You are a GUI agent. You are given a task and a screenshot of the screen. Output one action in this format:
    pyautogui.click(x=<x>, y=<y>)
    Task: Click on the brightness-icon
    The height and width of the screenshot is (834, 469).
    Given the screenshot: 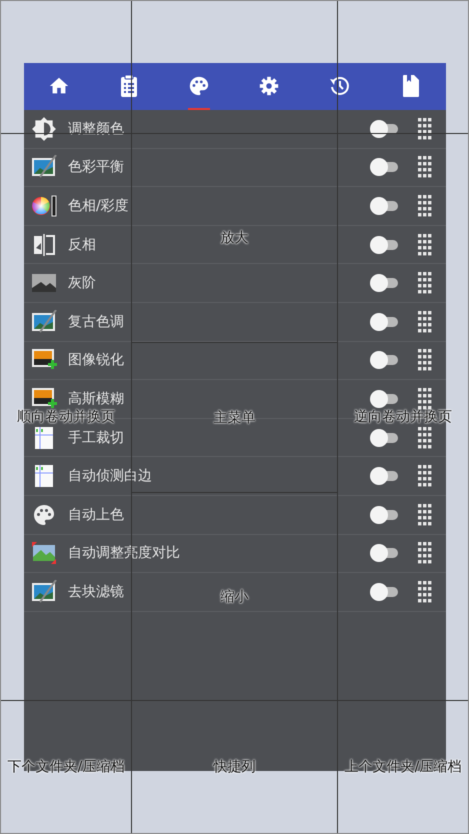 What is the action you would take?
    pyautogui.click(x=44, y=129)
    